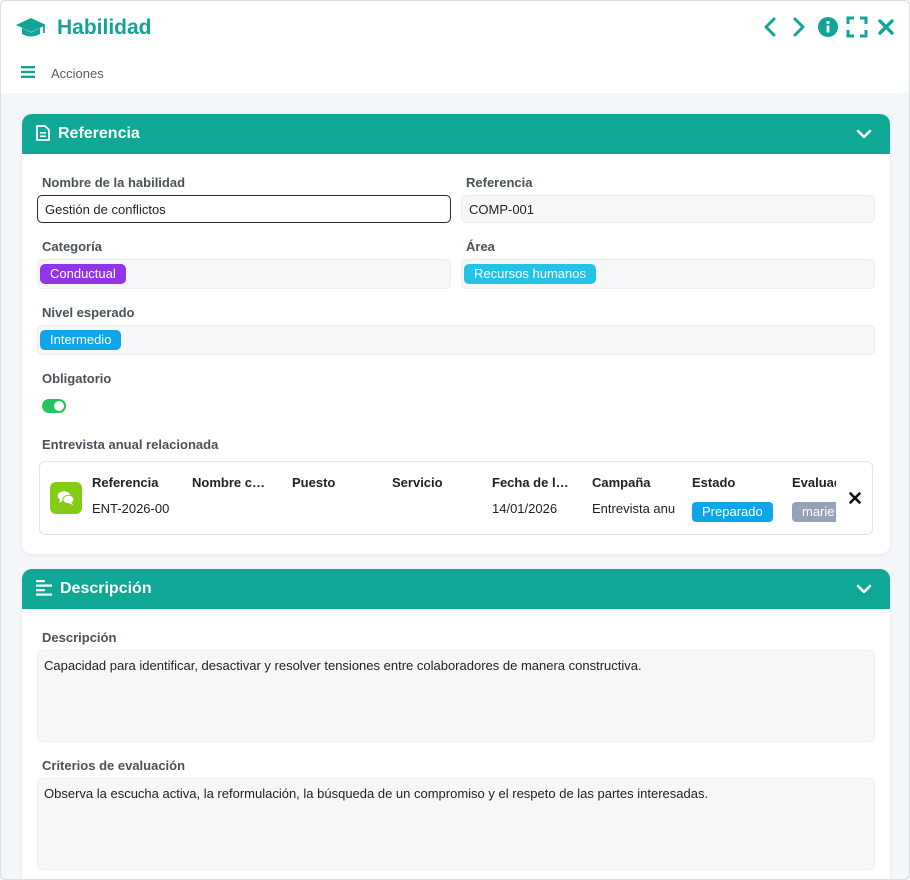 The height and width of the screenshot is (880, 910). Describe the element at coordinates (714, 482) in the screenshot. I see `col-header: Estado` at that location.